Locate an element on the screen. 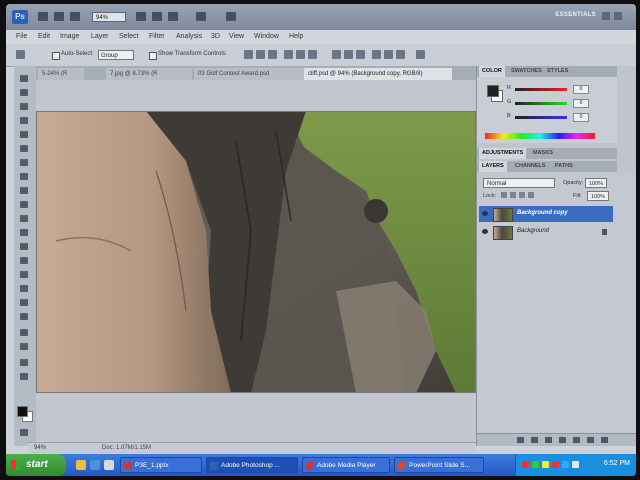  blue-slider is located at coordinates (541, 117).